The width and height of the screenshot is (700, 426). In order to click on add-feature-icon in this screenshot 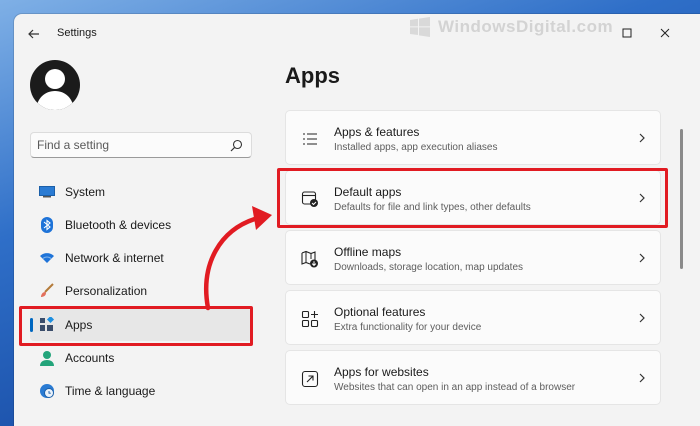, I will do `click(310, 319)`.